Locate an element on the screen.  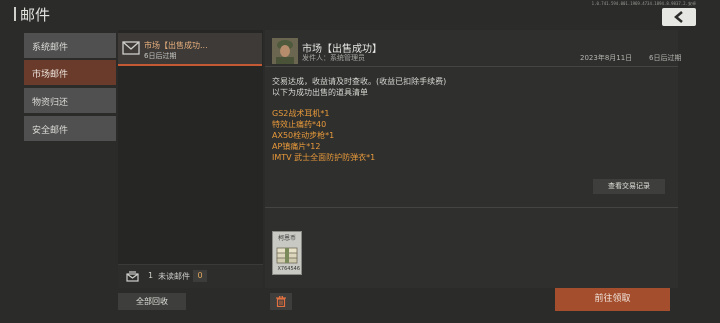
list-item: GS2战术耳机*1 is located at coordinates (301, 113).